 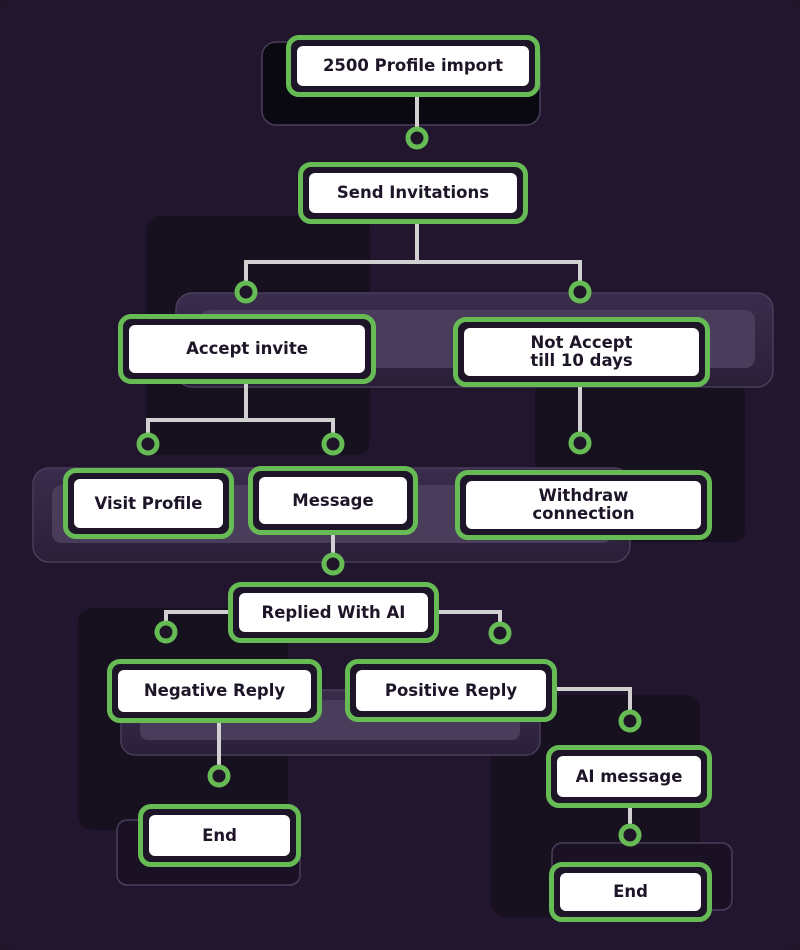 I want to click on node-label: Negative Reply, so click(x=214, y=691).